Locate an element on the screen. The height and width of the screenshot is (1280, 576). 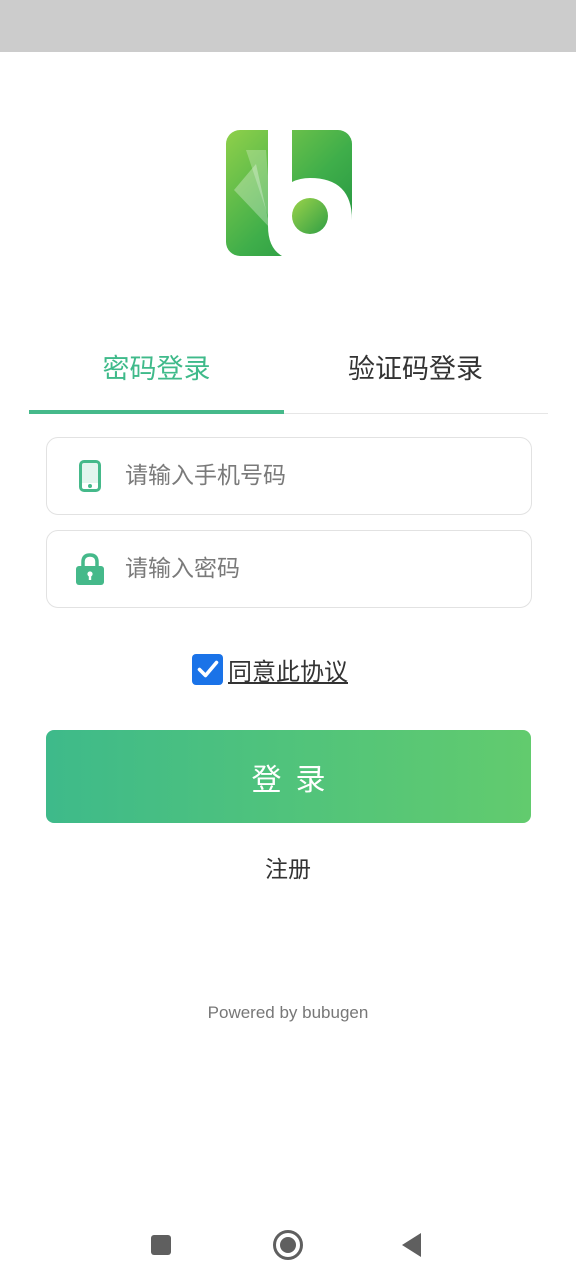
login-mode-tabs: 密码登录 验证码登录 is located at coordinates (288, 367).